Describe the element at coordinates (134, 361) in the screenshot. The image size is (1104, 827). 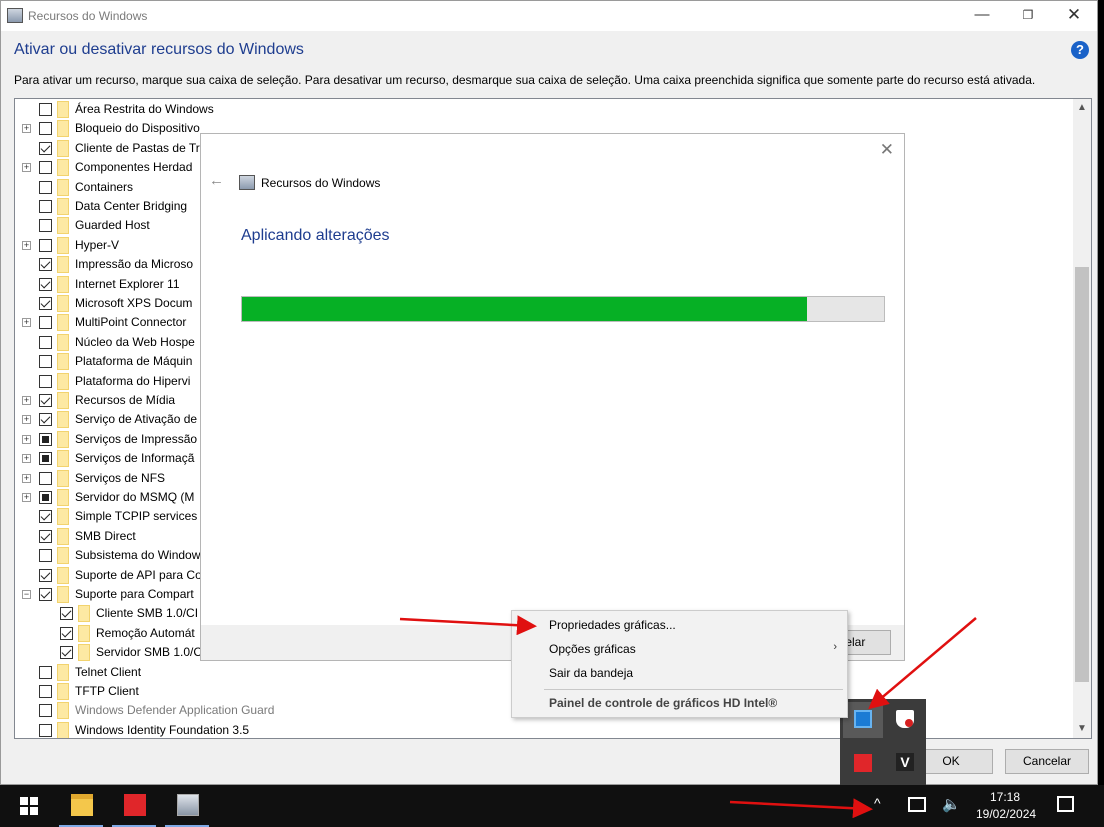
I see `feature-label: Plataforma de Máquin` at that location.